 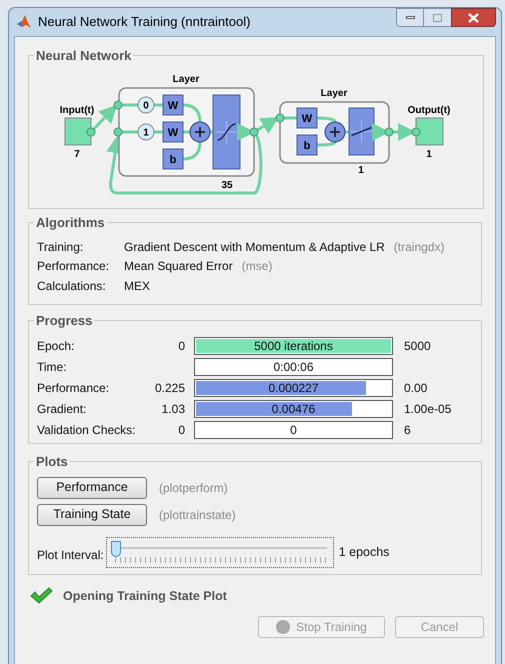 What do you see at coordinates (92, 515) in the screenshot?
I see `plot-button: Training State` at bounding box center [92, 515].